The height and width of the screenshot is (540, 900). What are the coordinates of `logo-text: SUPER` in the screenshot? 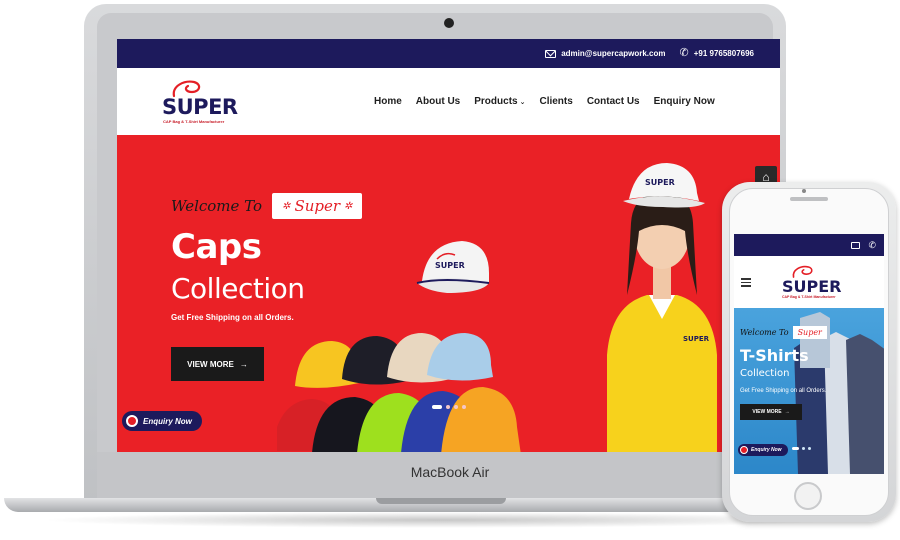 It's located at (200, 106).